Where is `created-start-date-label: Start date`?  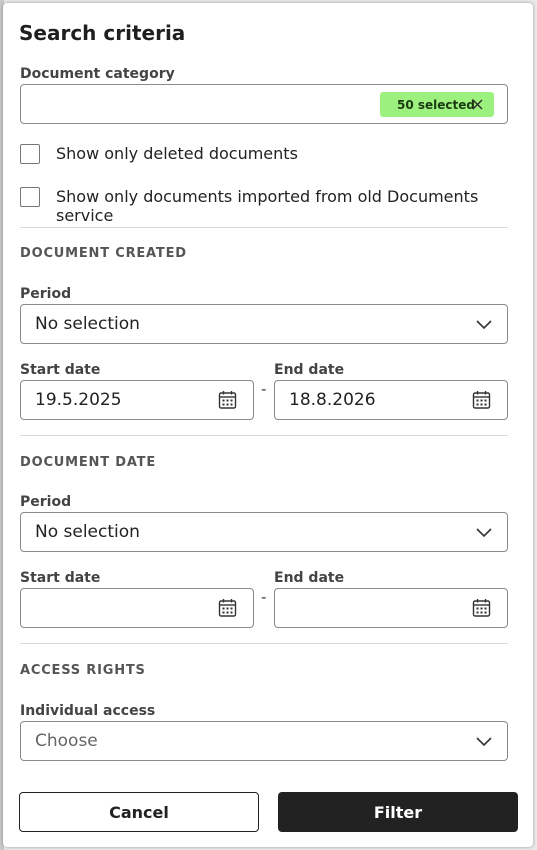
created-start-date-label: Start date is located at coordinates (60, 370).